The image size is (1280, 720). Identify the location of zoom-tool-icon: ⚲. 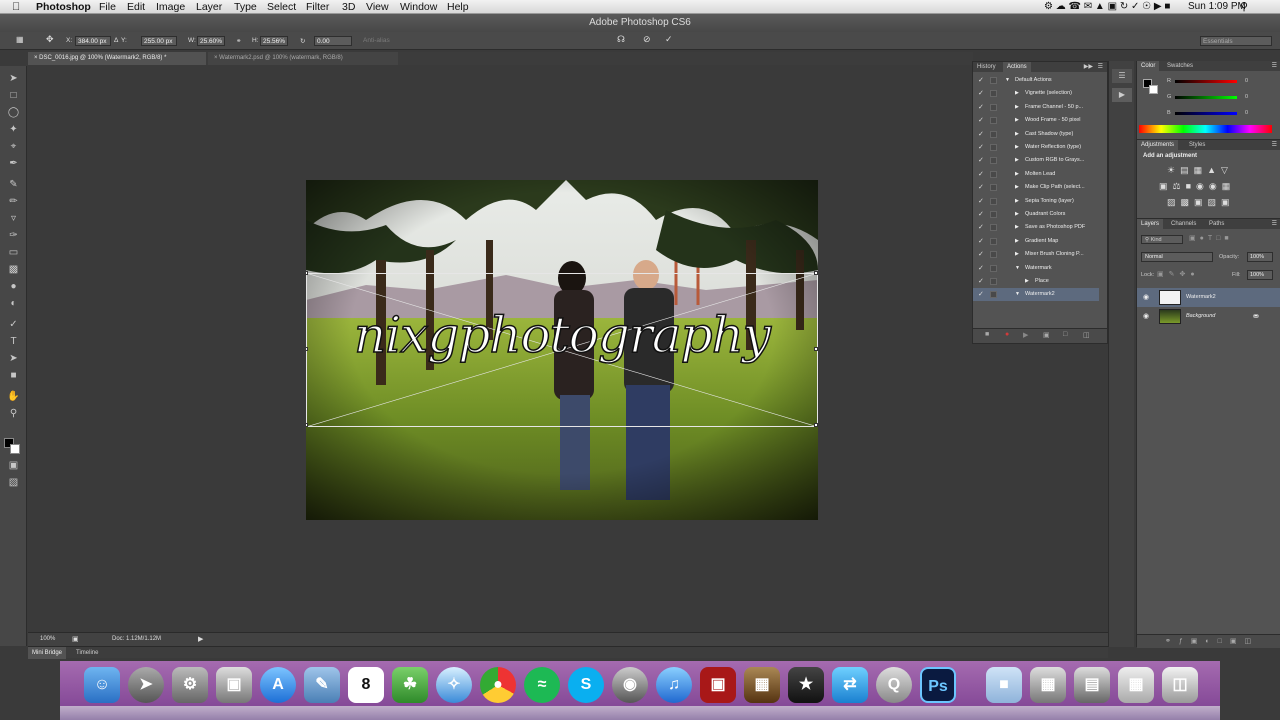
(13, 413).